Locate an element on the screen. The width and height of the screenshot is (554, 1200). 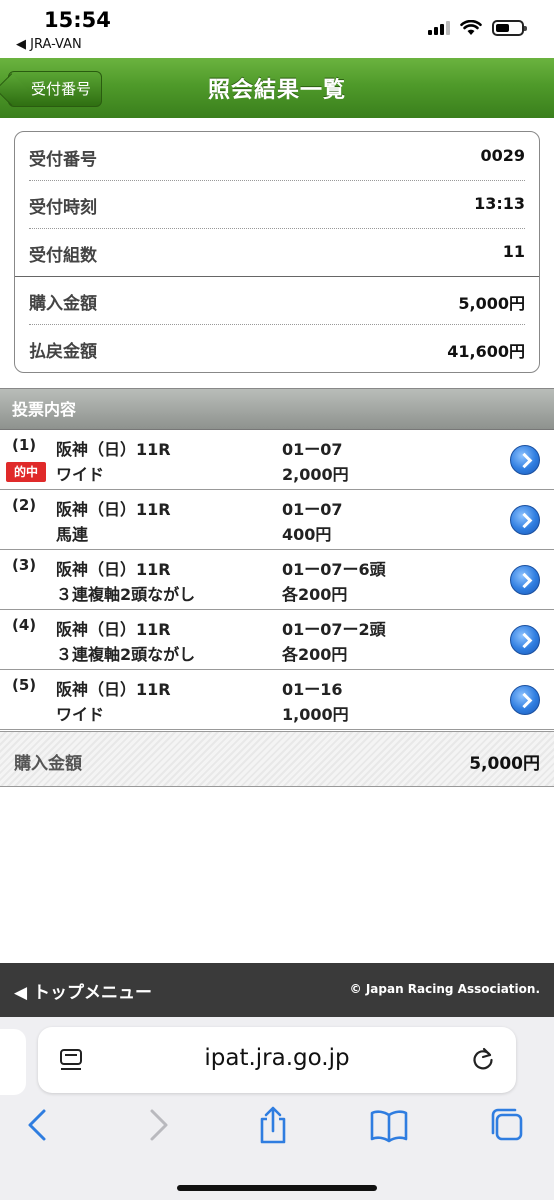
reload-icon is located at coordinates (483, 1059).